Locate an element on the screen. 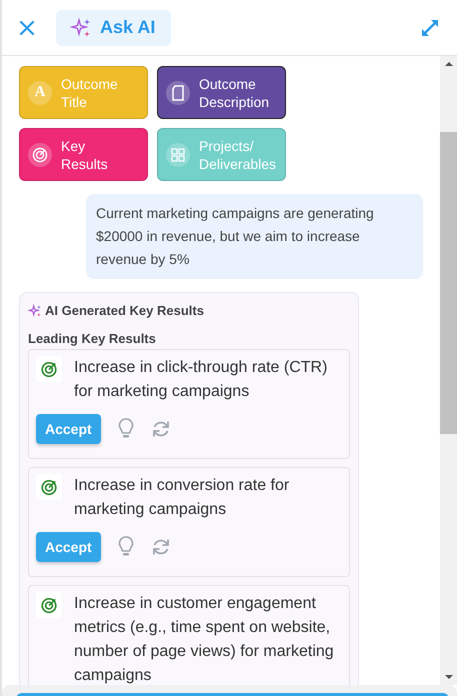 Image resolution: width=457 pixels, height=696 pixels. prompt-chip: A Outcome Title is located at coordinates (83, 92).